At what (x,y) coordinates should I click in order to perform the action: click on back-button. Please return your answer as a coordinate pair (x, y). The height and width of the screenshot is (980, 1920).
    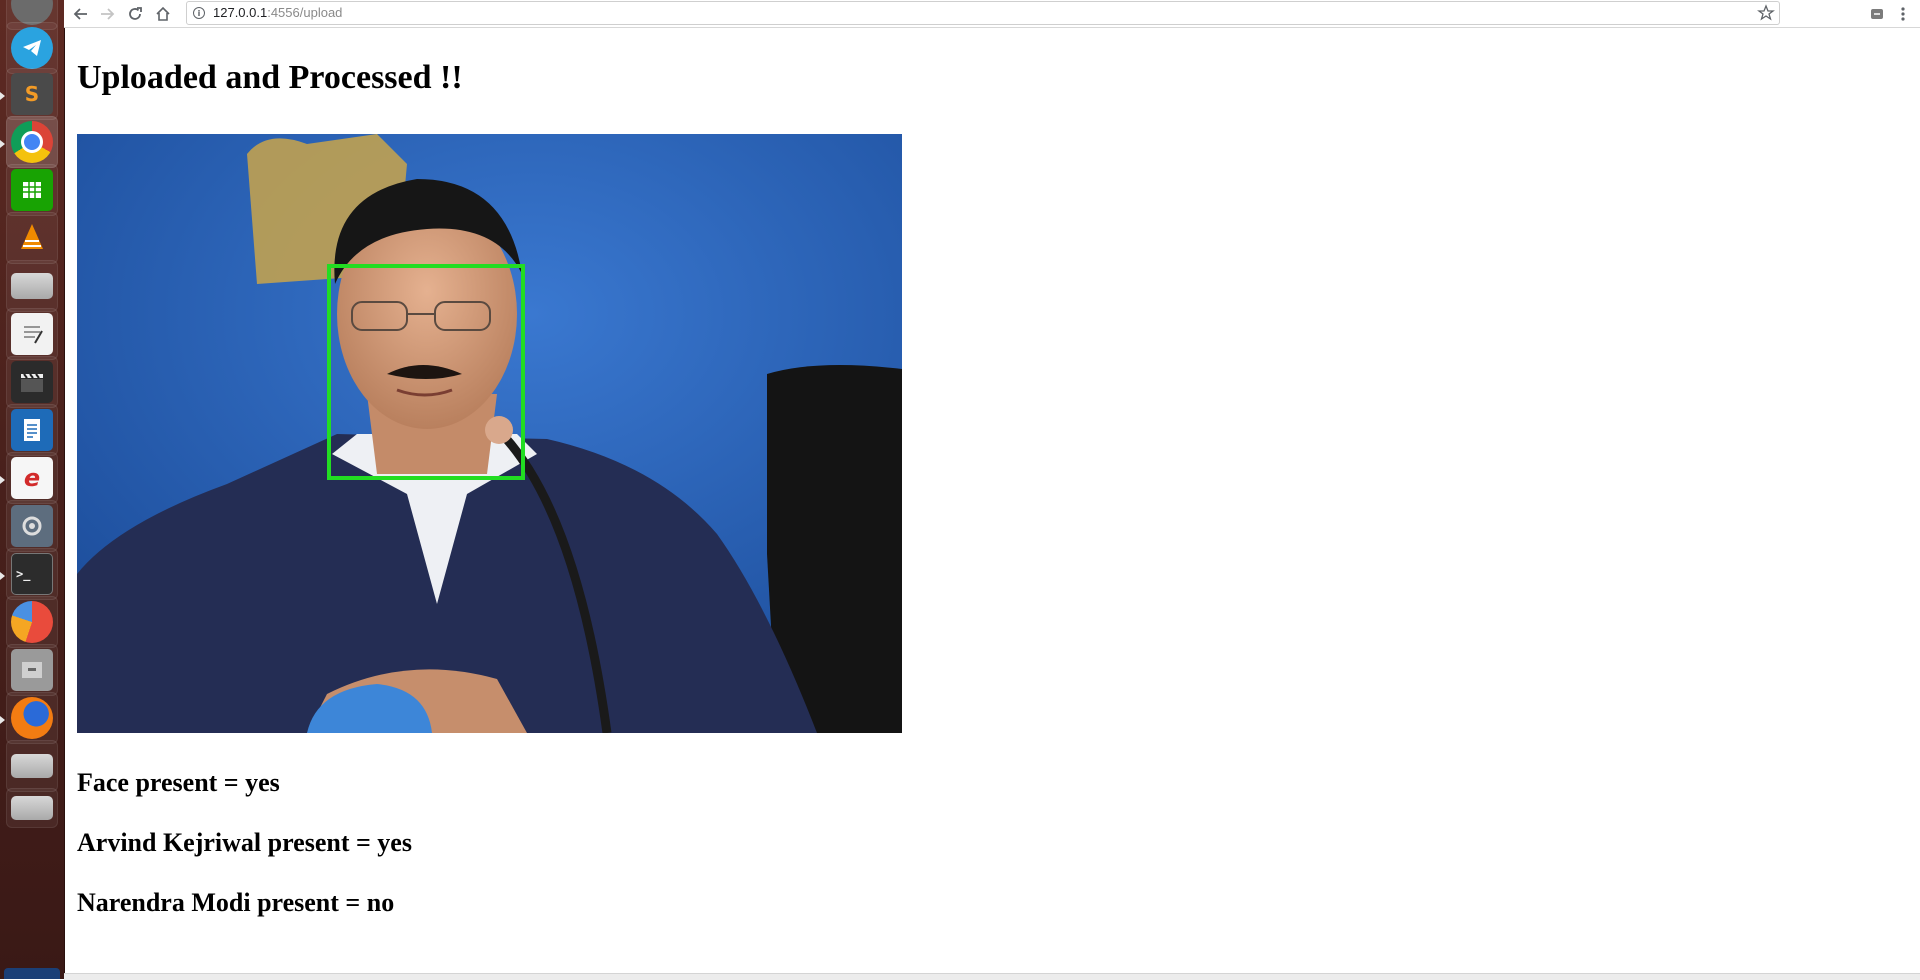
    Looking at the image, I should click on (81, 14).